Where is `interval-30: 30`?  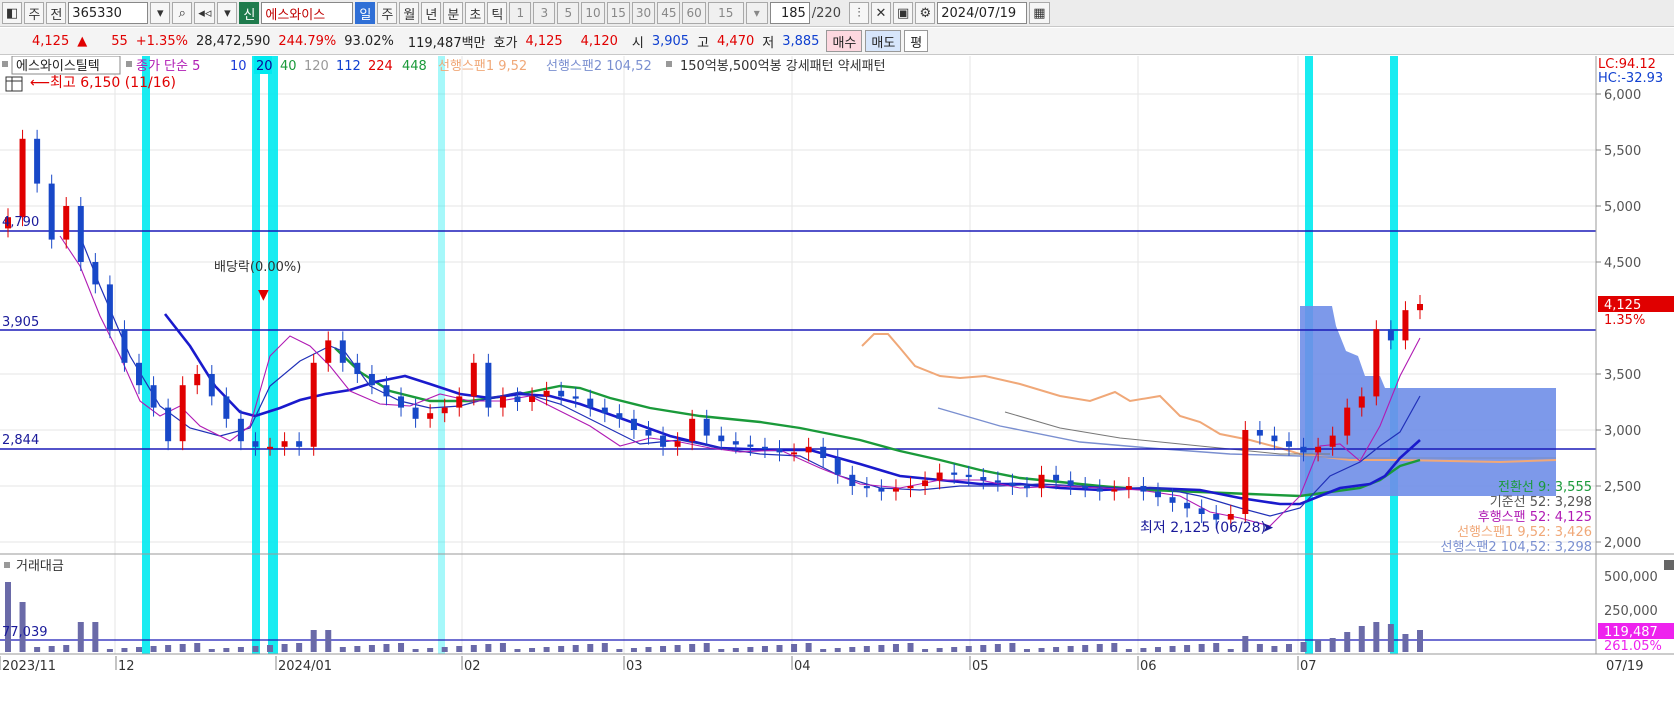 interval-30: 30 is located at coordinates (643, 13).